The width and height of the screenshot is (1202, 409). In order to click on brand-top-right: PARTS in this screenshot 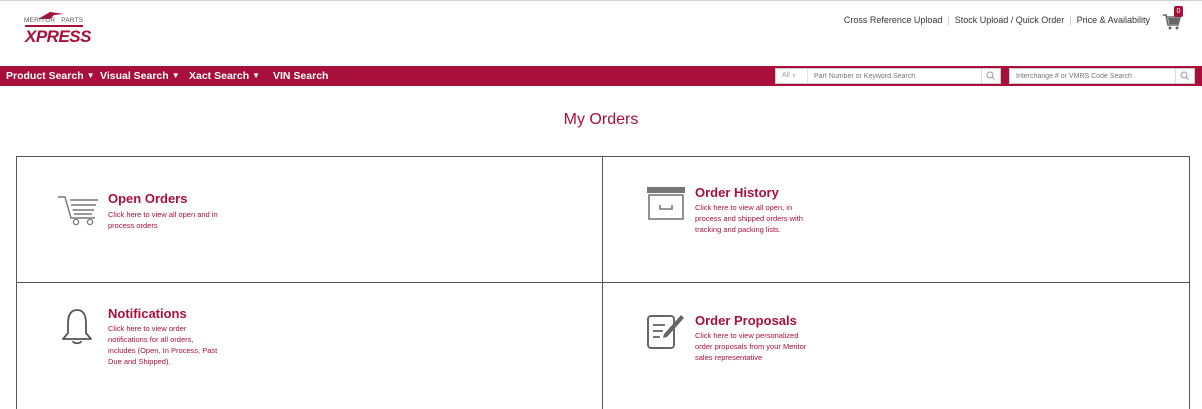, I will do `click(72, 20)`.